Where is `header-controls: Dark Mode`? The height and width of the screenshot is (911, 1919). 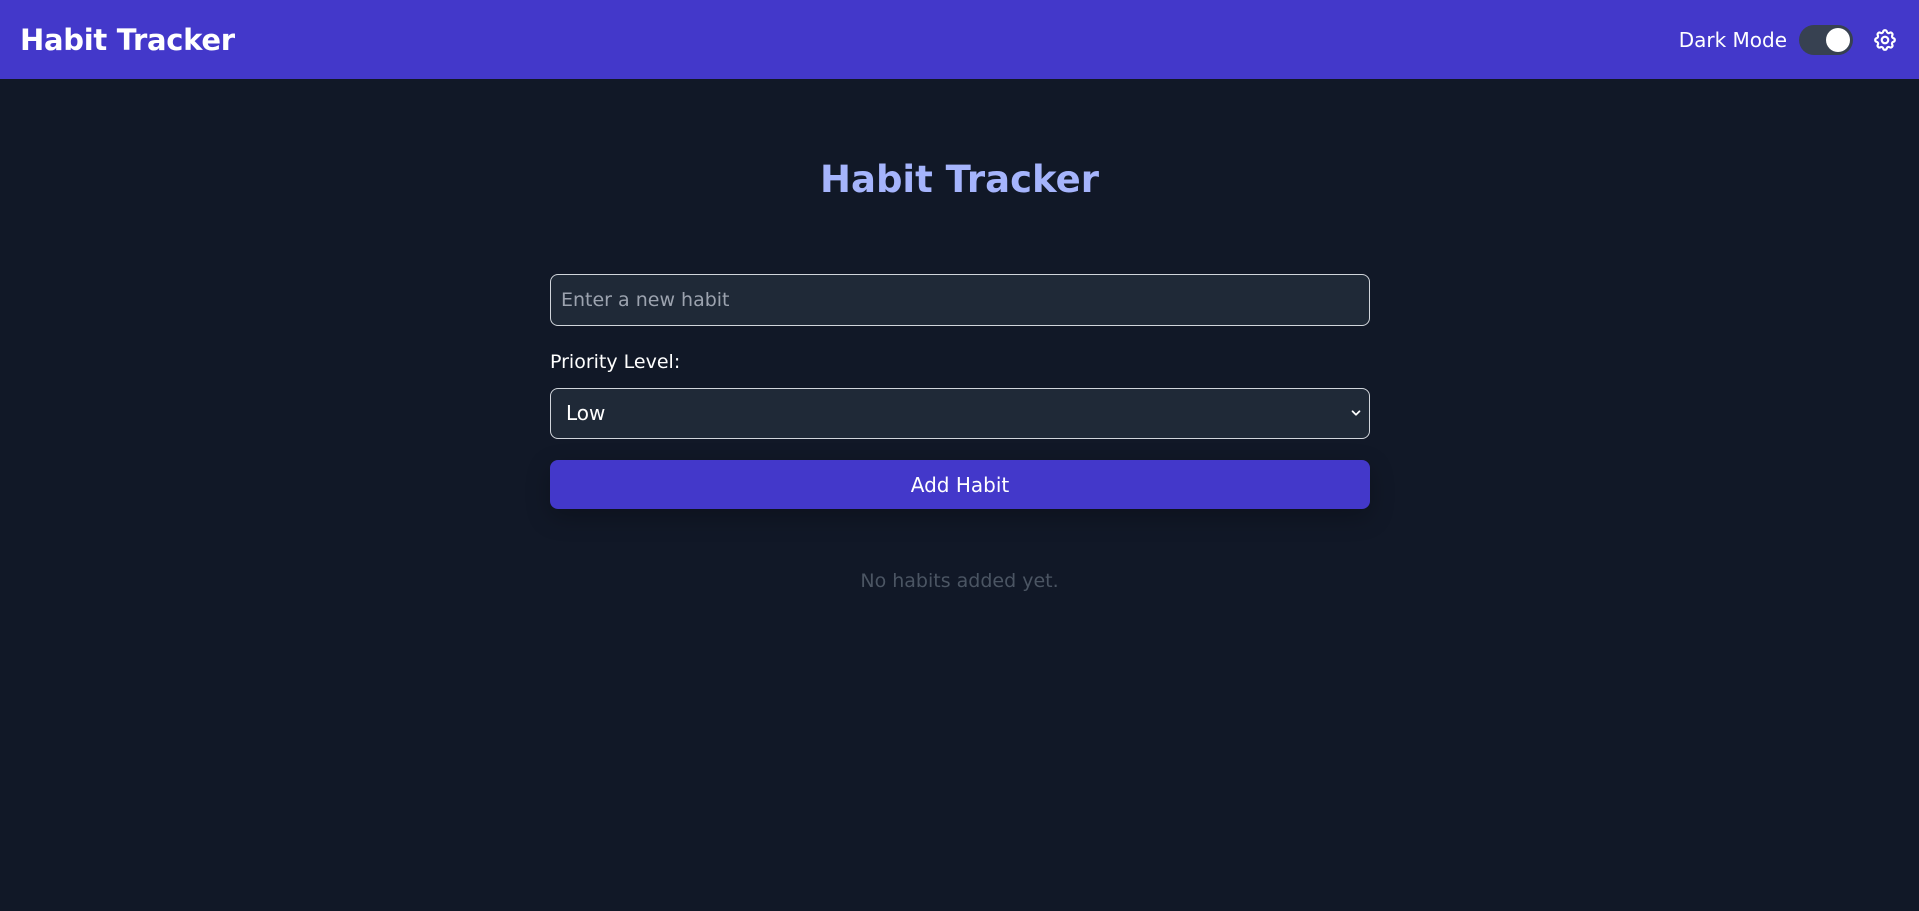
header-controls: Dark Mode is located at coordinates (1788, 39).